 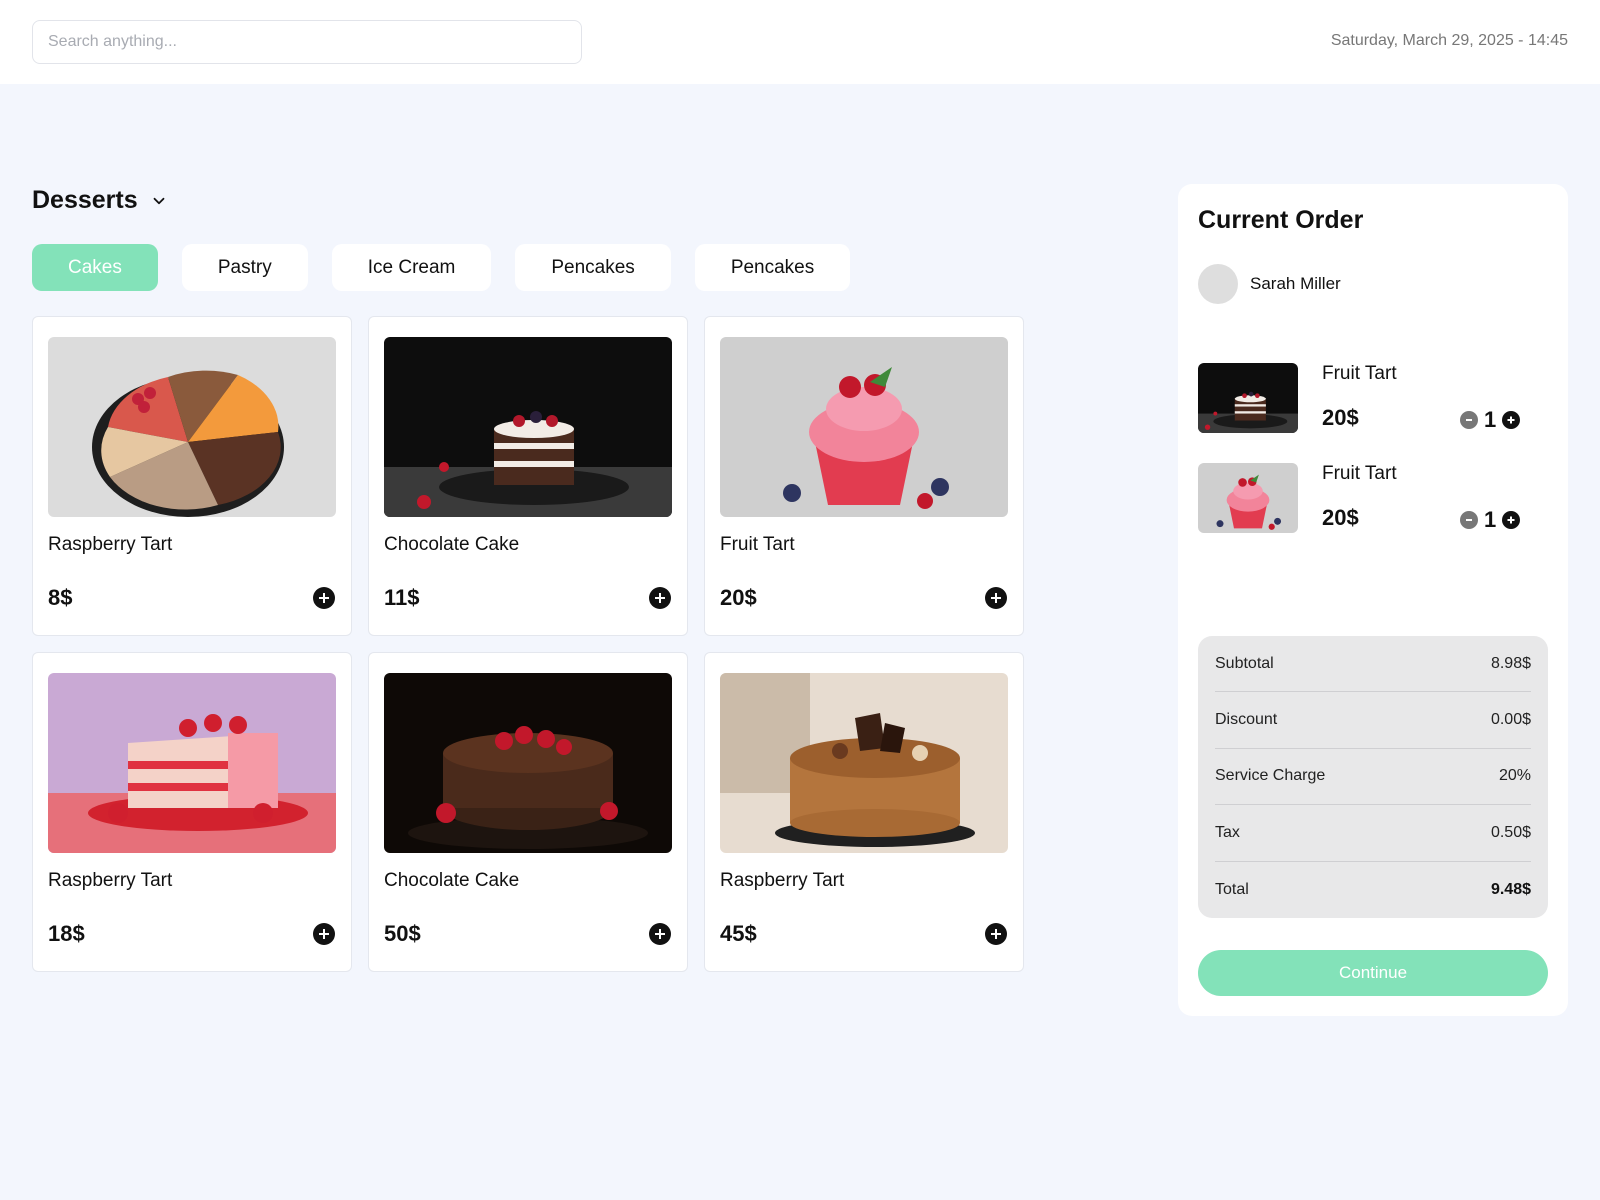 What do you see at coordinates (593, 267) in the screenshot?
I see `tab-pencakes: Pencakes` at bounding box center [593, 267].